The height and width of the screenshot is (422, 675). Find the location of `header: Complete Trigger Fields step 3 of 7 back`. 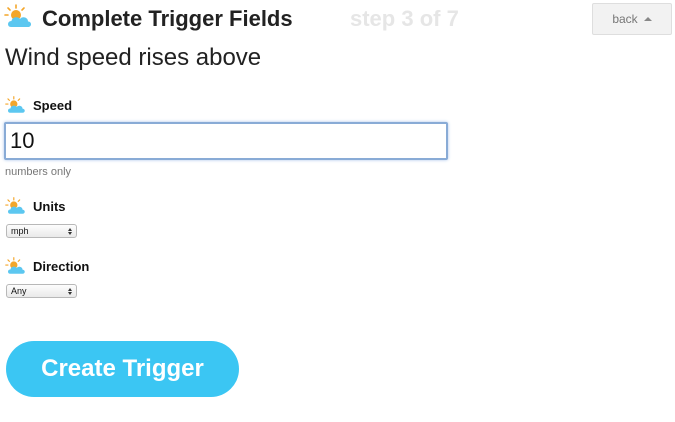

header: Complete Trigger Fields step 3 of 7 back is located at coordinates (337, 19).